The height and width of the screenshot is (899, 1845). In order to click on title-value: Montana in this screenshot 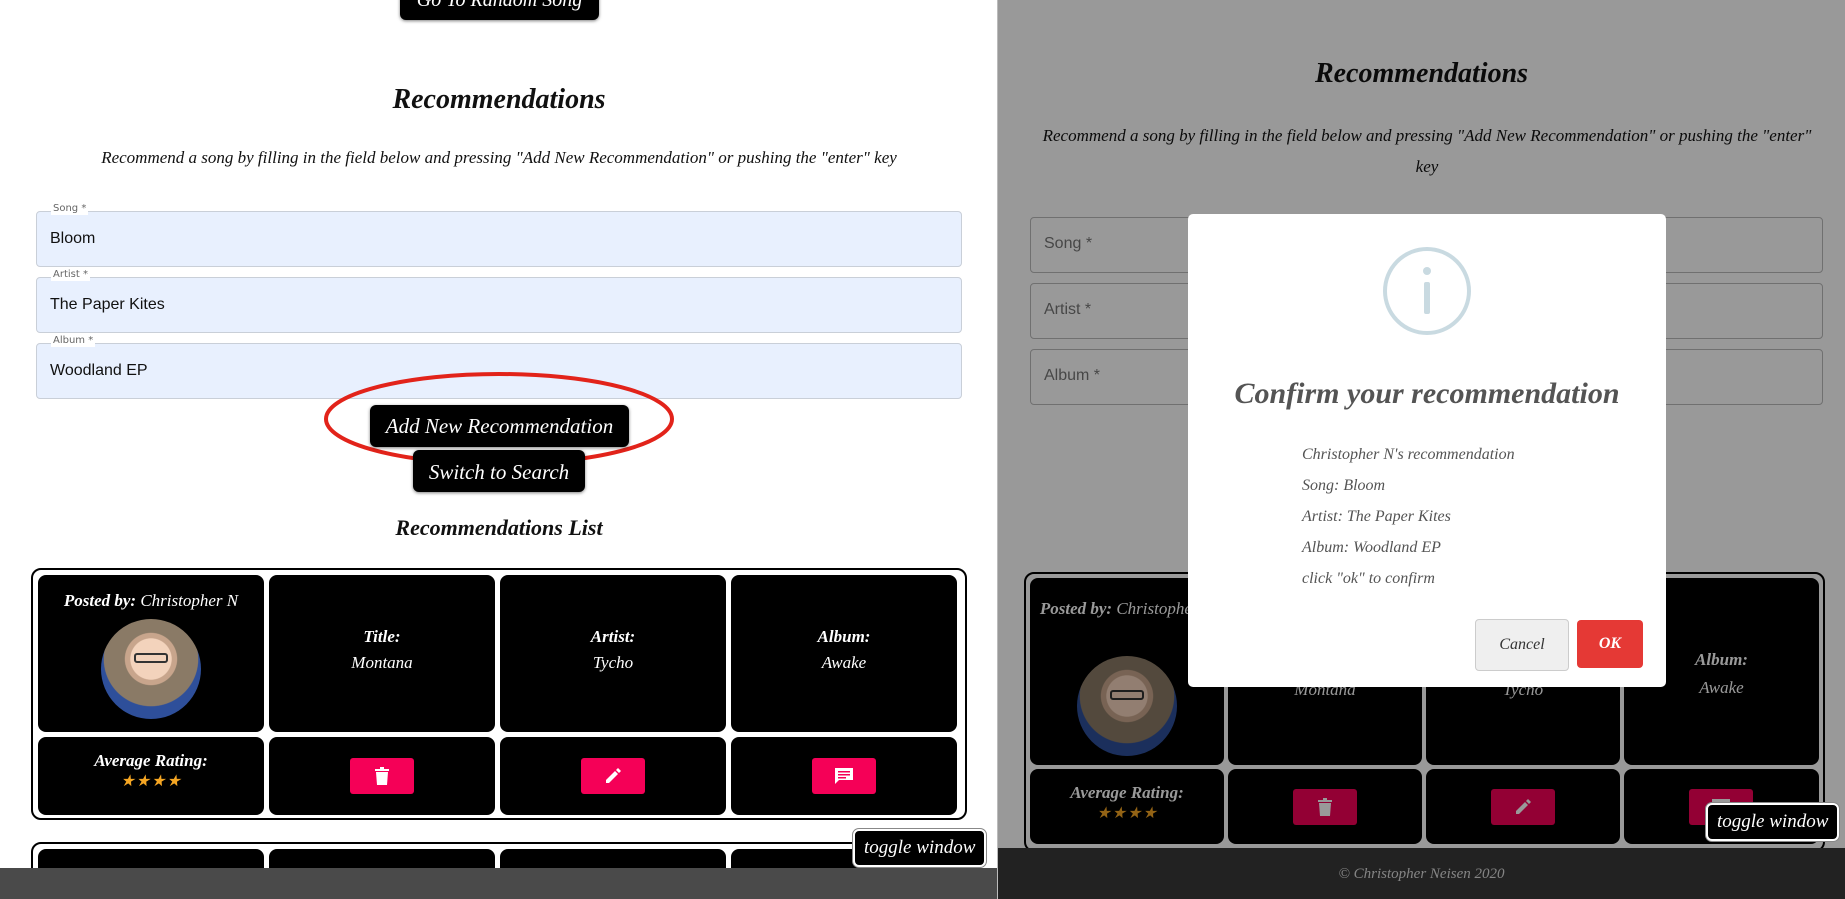, I will do `click(382, 662)`.